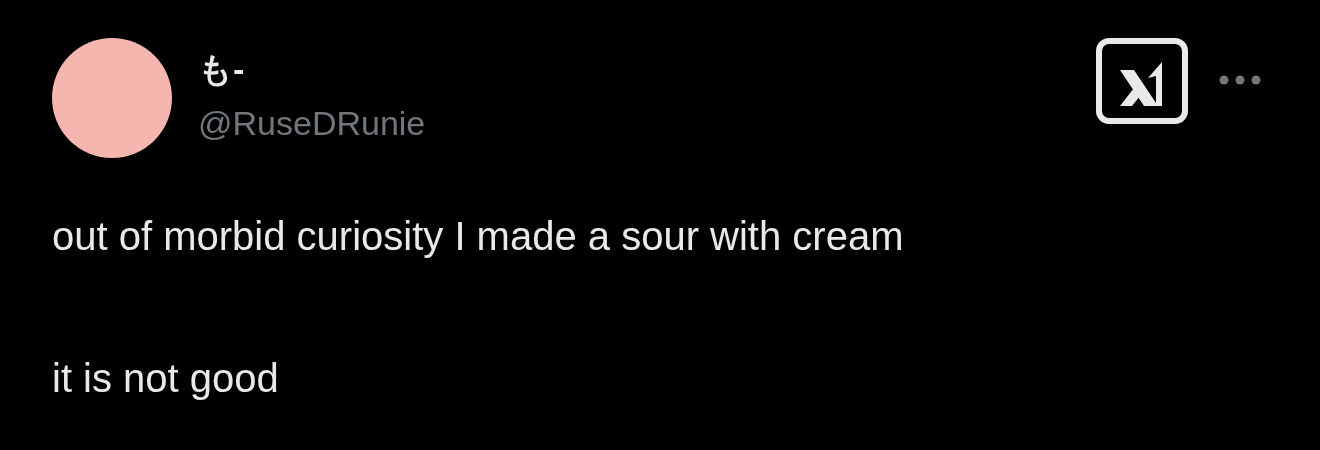 The height and width of the screenshot is (450, 1320). What do you see at coordinates (166, 378) in the screenshot?
I see `post-text: it is not good` at bounding box center [166, 378].